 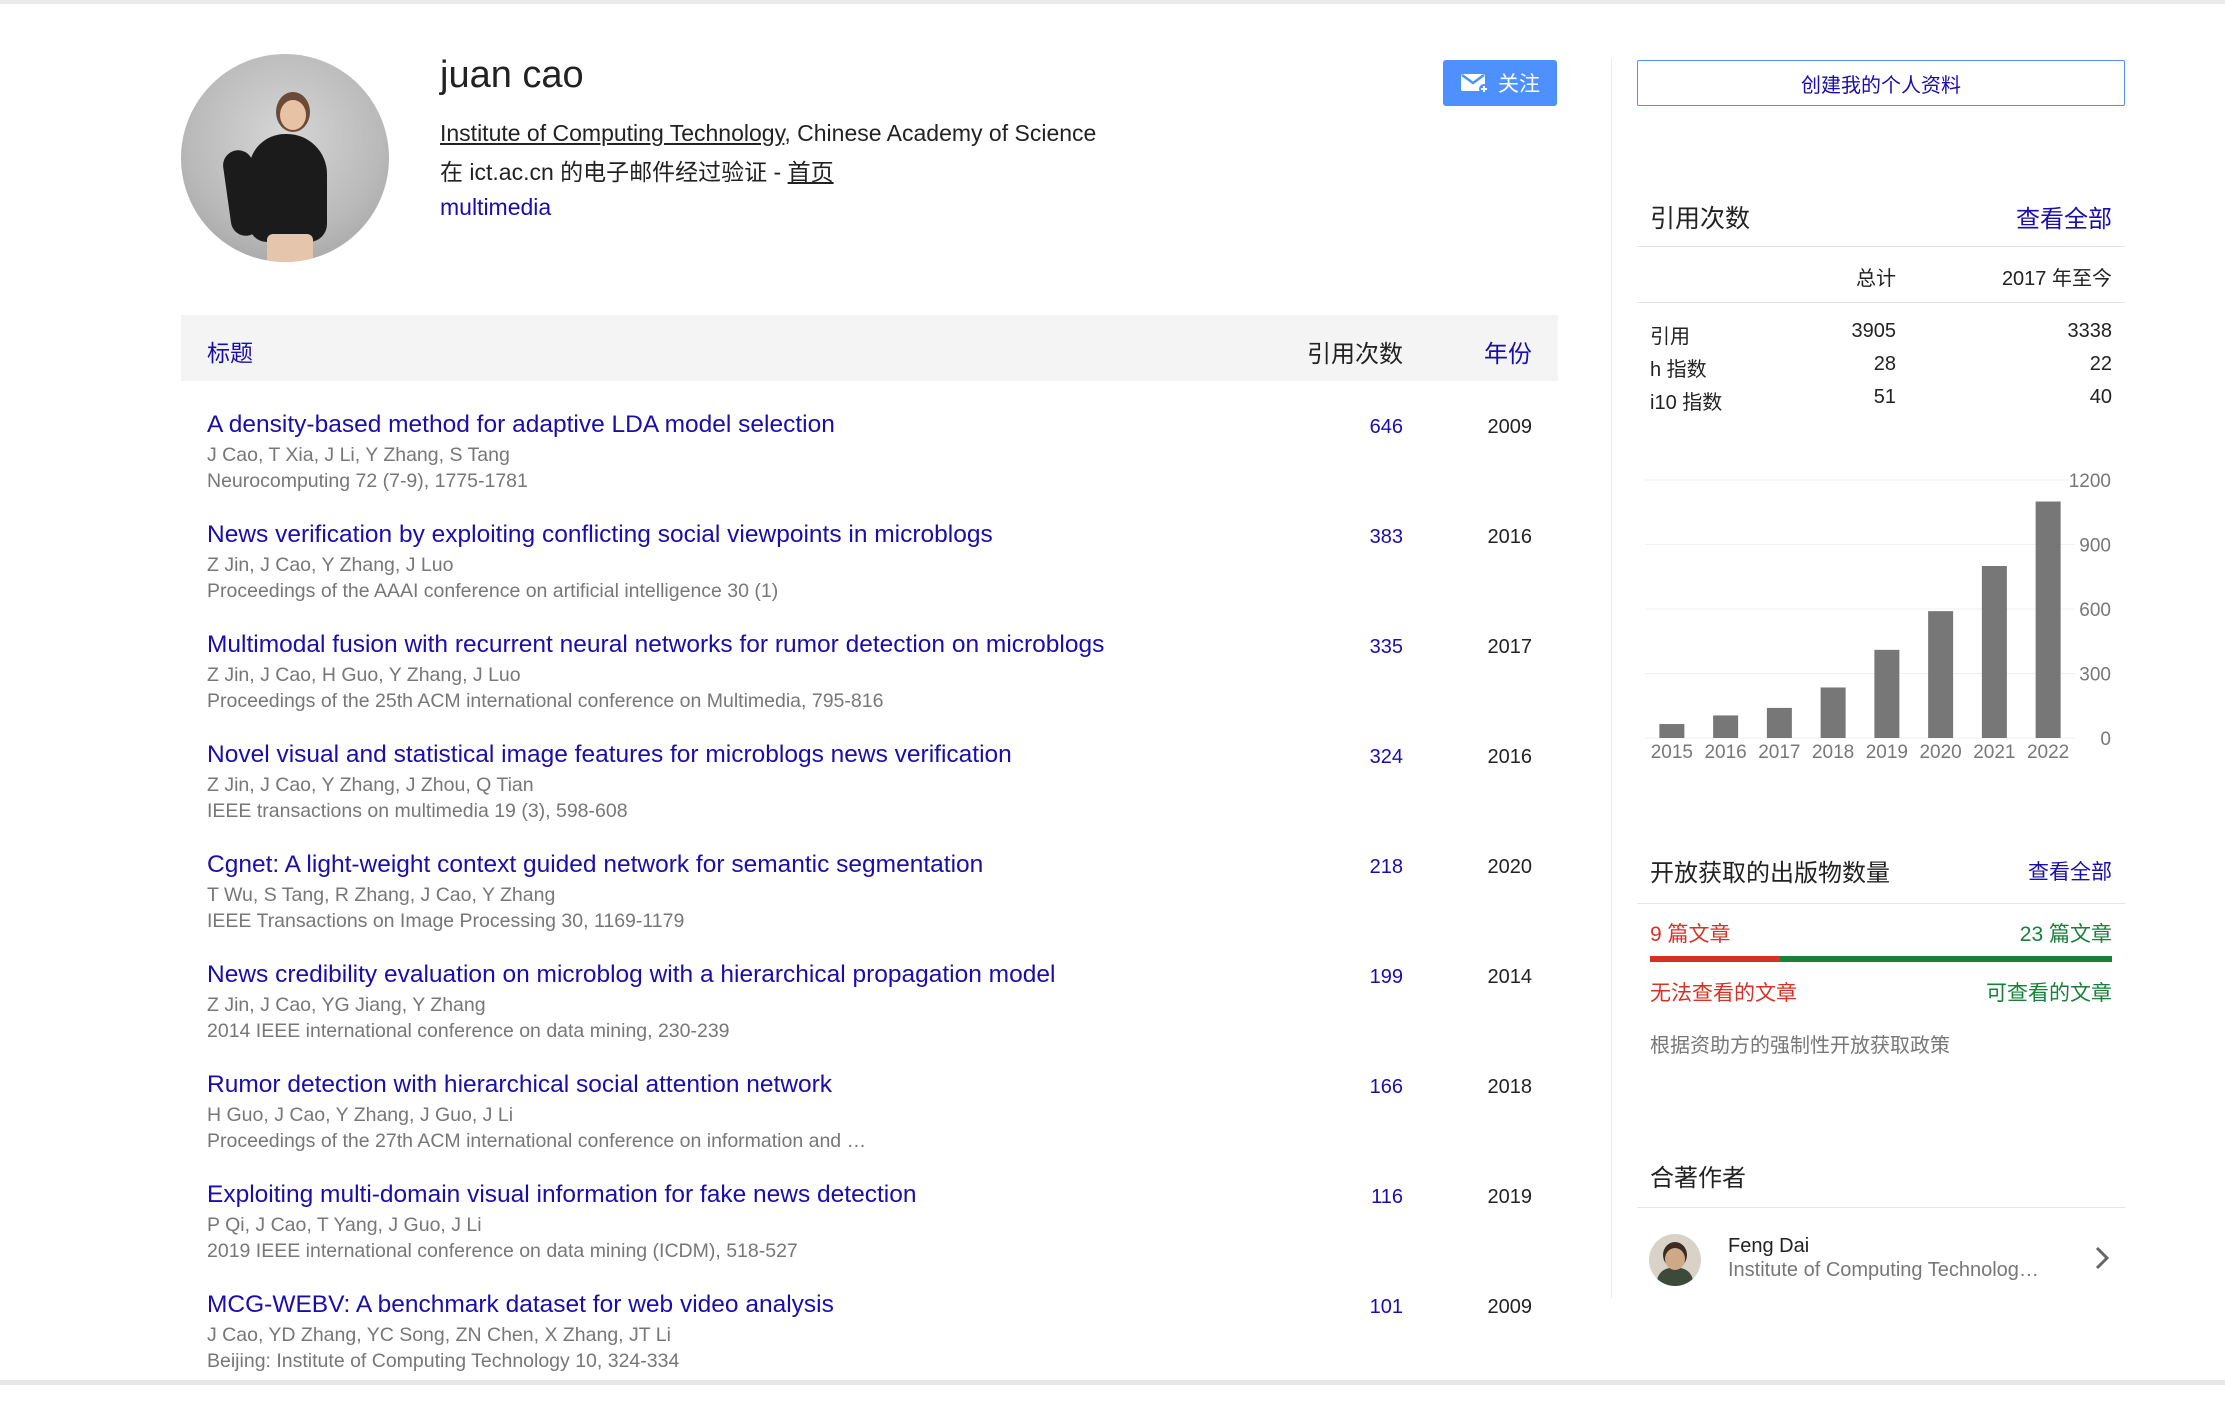 What do you see at coordinates (1519, 84) in the screenshot?
I see `follow-label: 关注` at bounding box center [1519, 84].